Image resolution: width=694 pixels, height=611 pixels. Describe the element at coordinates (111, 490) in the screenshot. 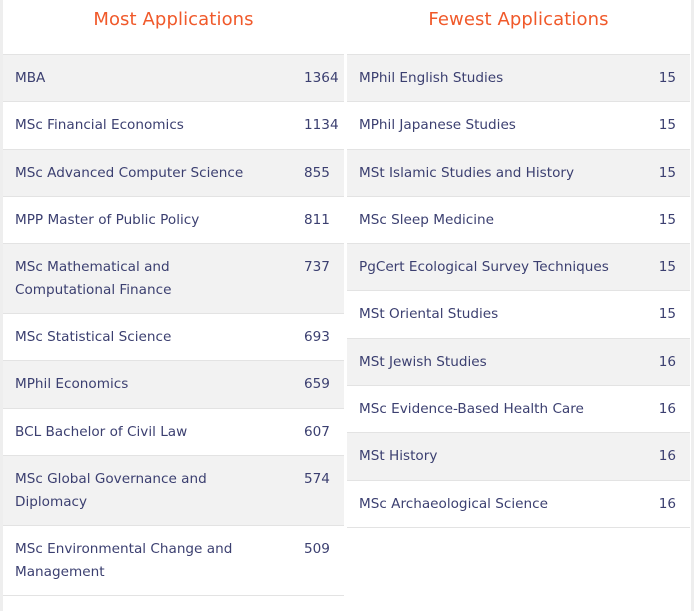

I see `course-name: MSc Global Governance and Diplomacy` at that location.